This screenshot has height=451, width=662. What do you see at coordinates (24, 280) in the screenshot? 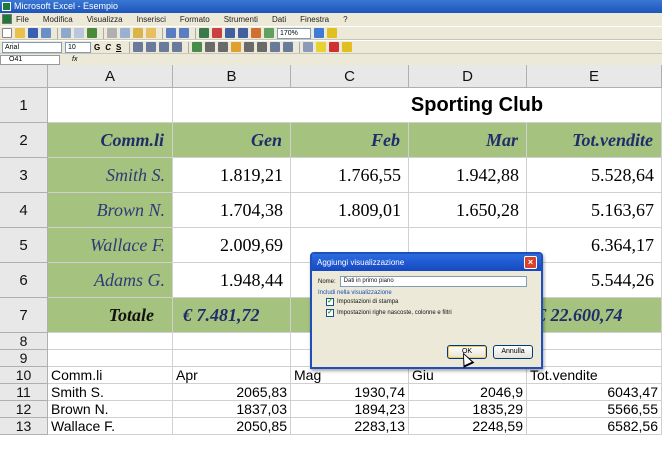
I see `row-header: 6` at bounding box center [24, 280].